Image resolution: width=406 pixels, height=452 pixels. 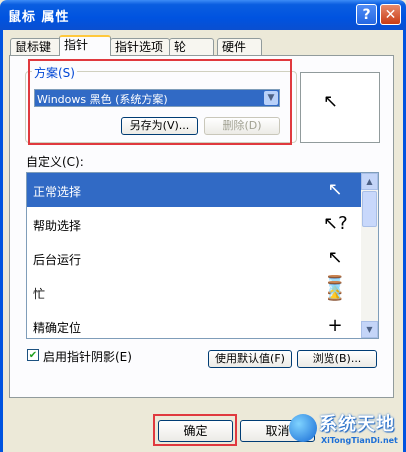 What do you see at coordinates (357, 424) in the screenshot?
I see `watermark-brand: 系统天地` at bounding box center [357, 424].